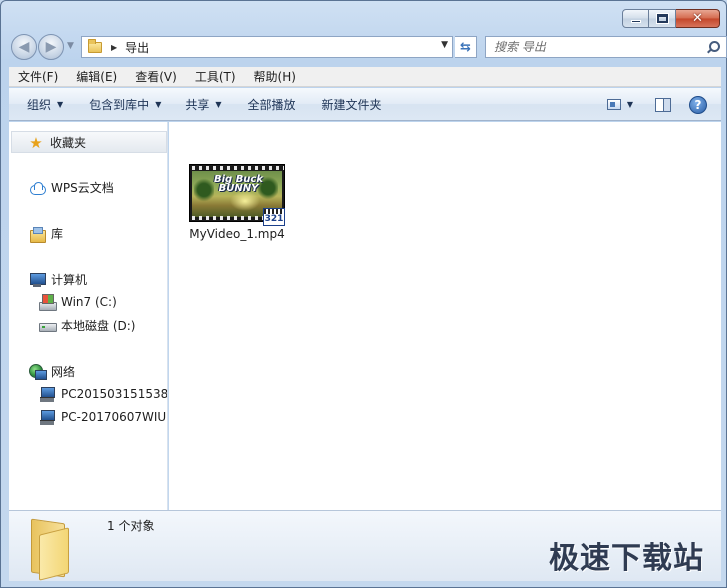  I want to click on scene-tree, so click(204, 190).